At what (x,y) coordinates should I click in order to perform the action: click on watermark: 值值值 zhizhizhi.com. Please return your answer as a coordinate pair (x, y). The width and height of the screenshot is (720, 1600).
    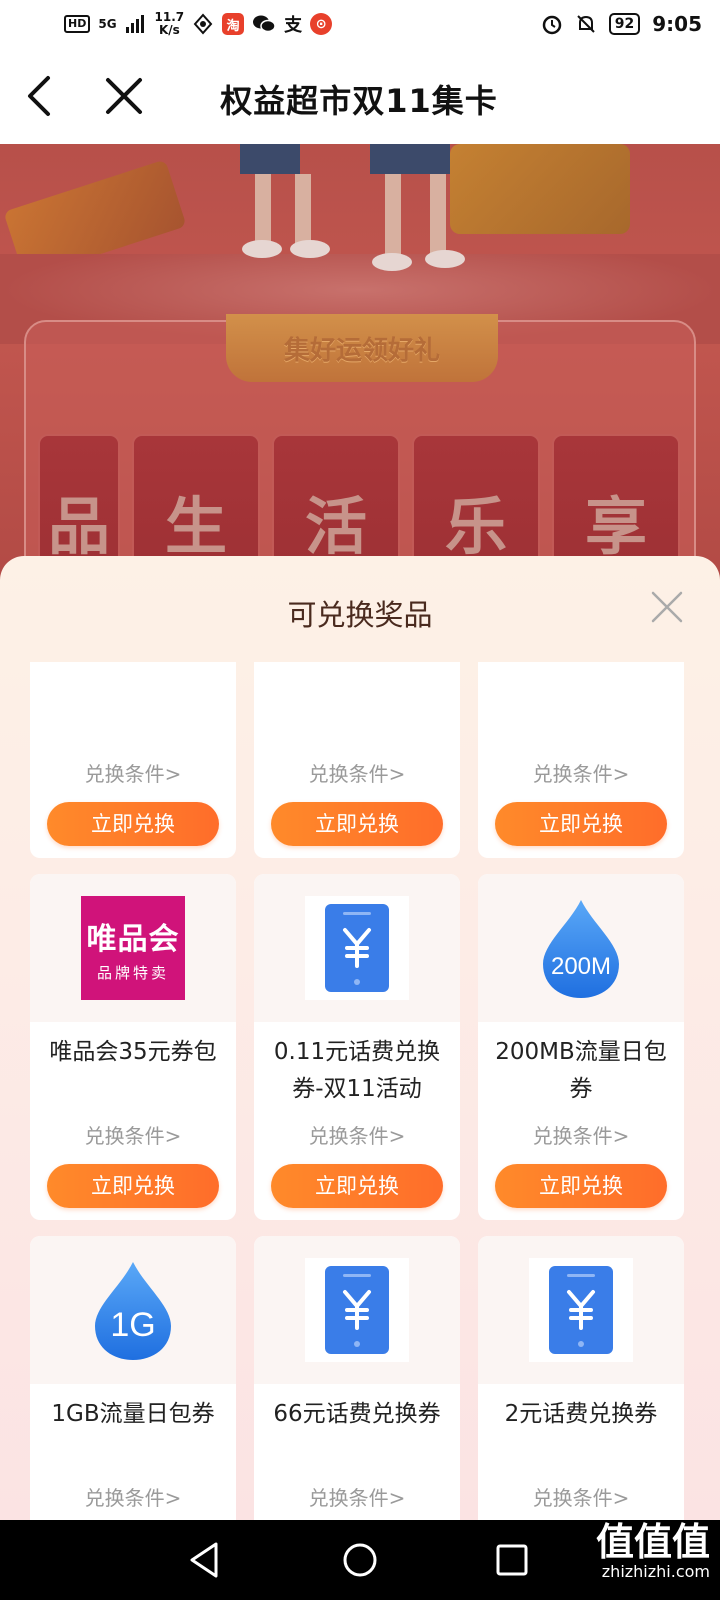
    Looking at the image, I should click on (652, 1550).